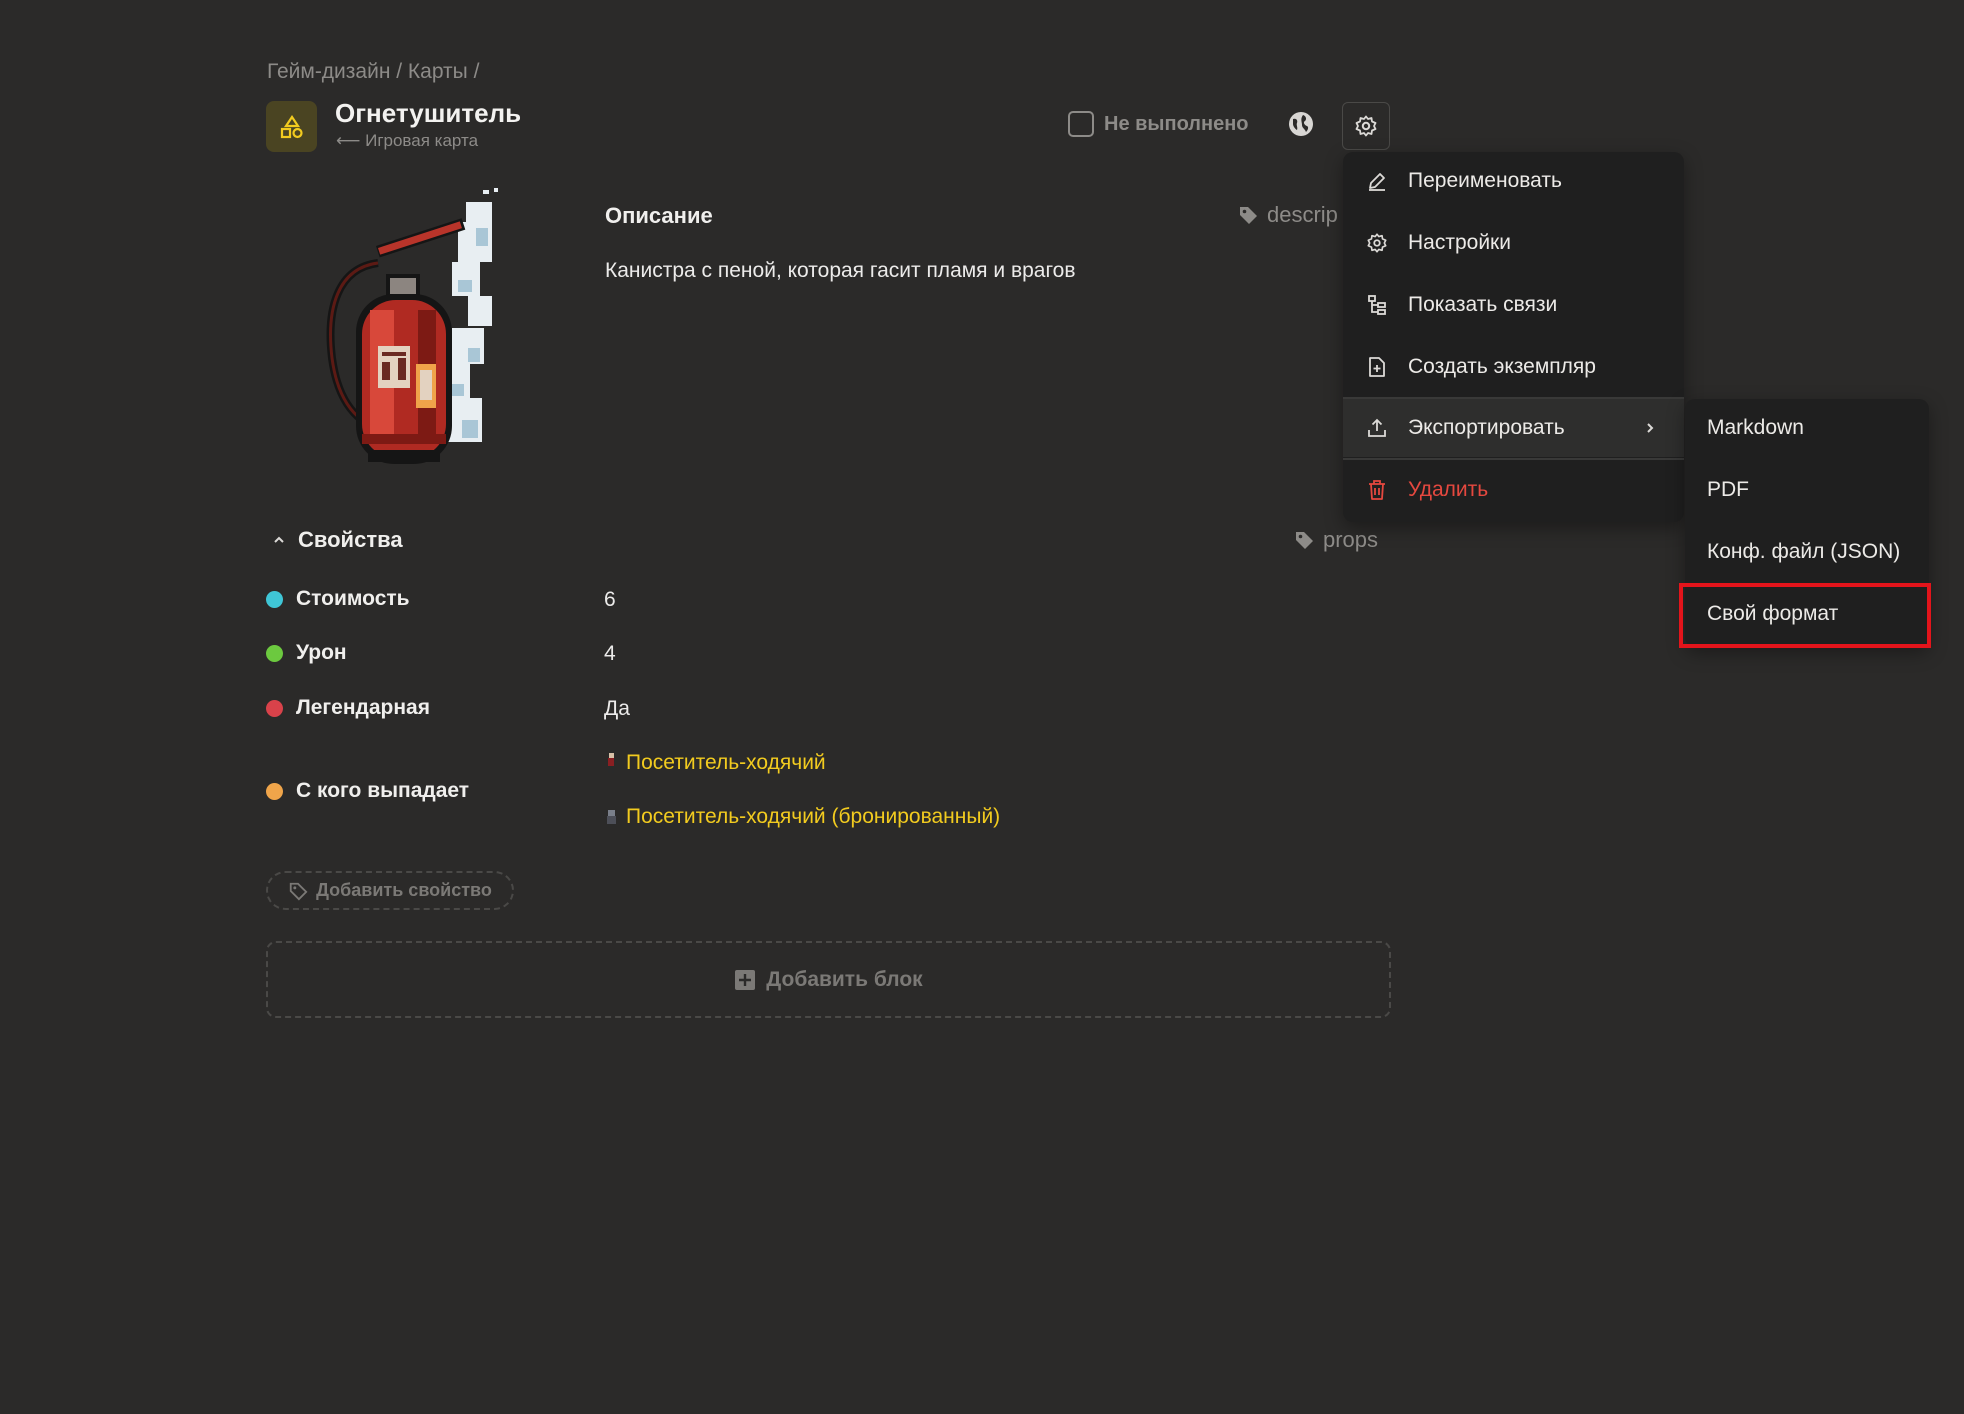 The image size is (1964, 1414). I want to click on walker-sprite-icon, so click(611, 763).